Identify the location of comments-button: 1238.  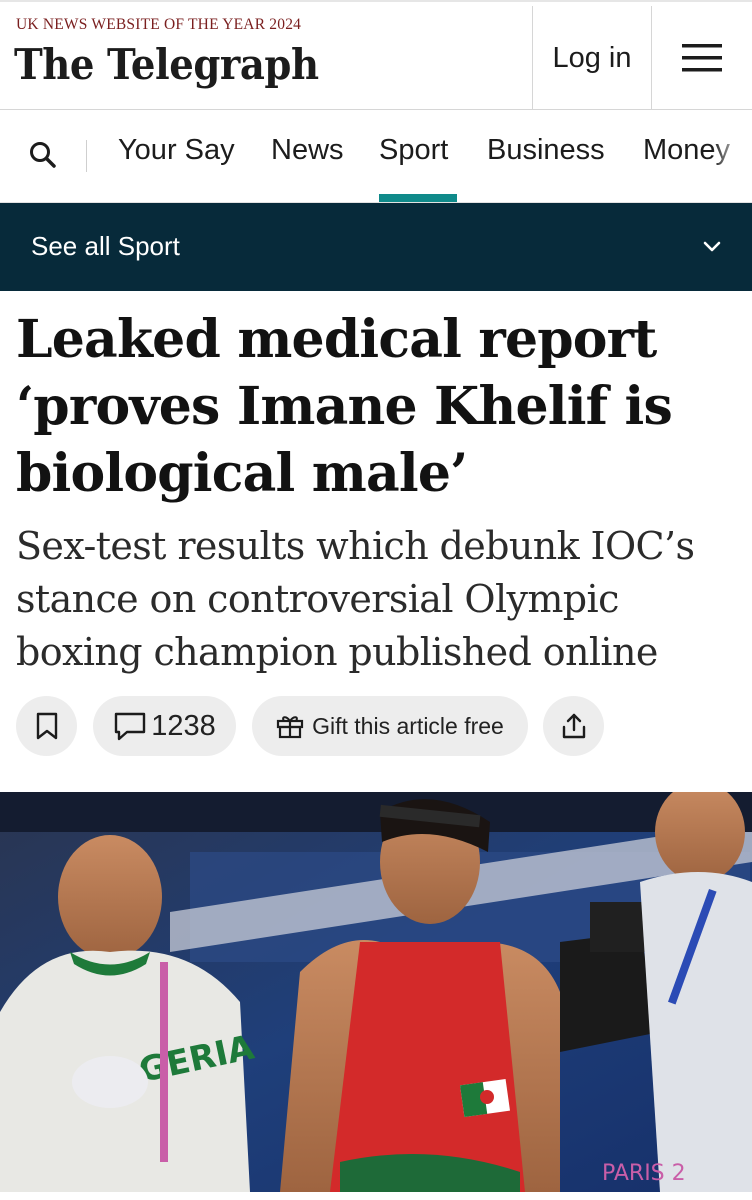
(164, 726).